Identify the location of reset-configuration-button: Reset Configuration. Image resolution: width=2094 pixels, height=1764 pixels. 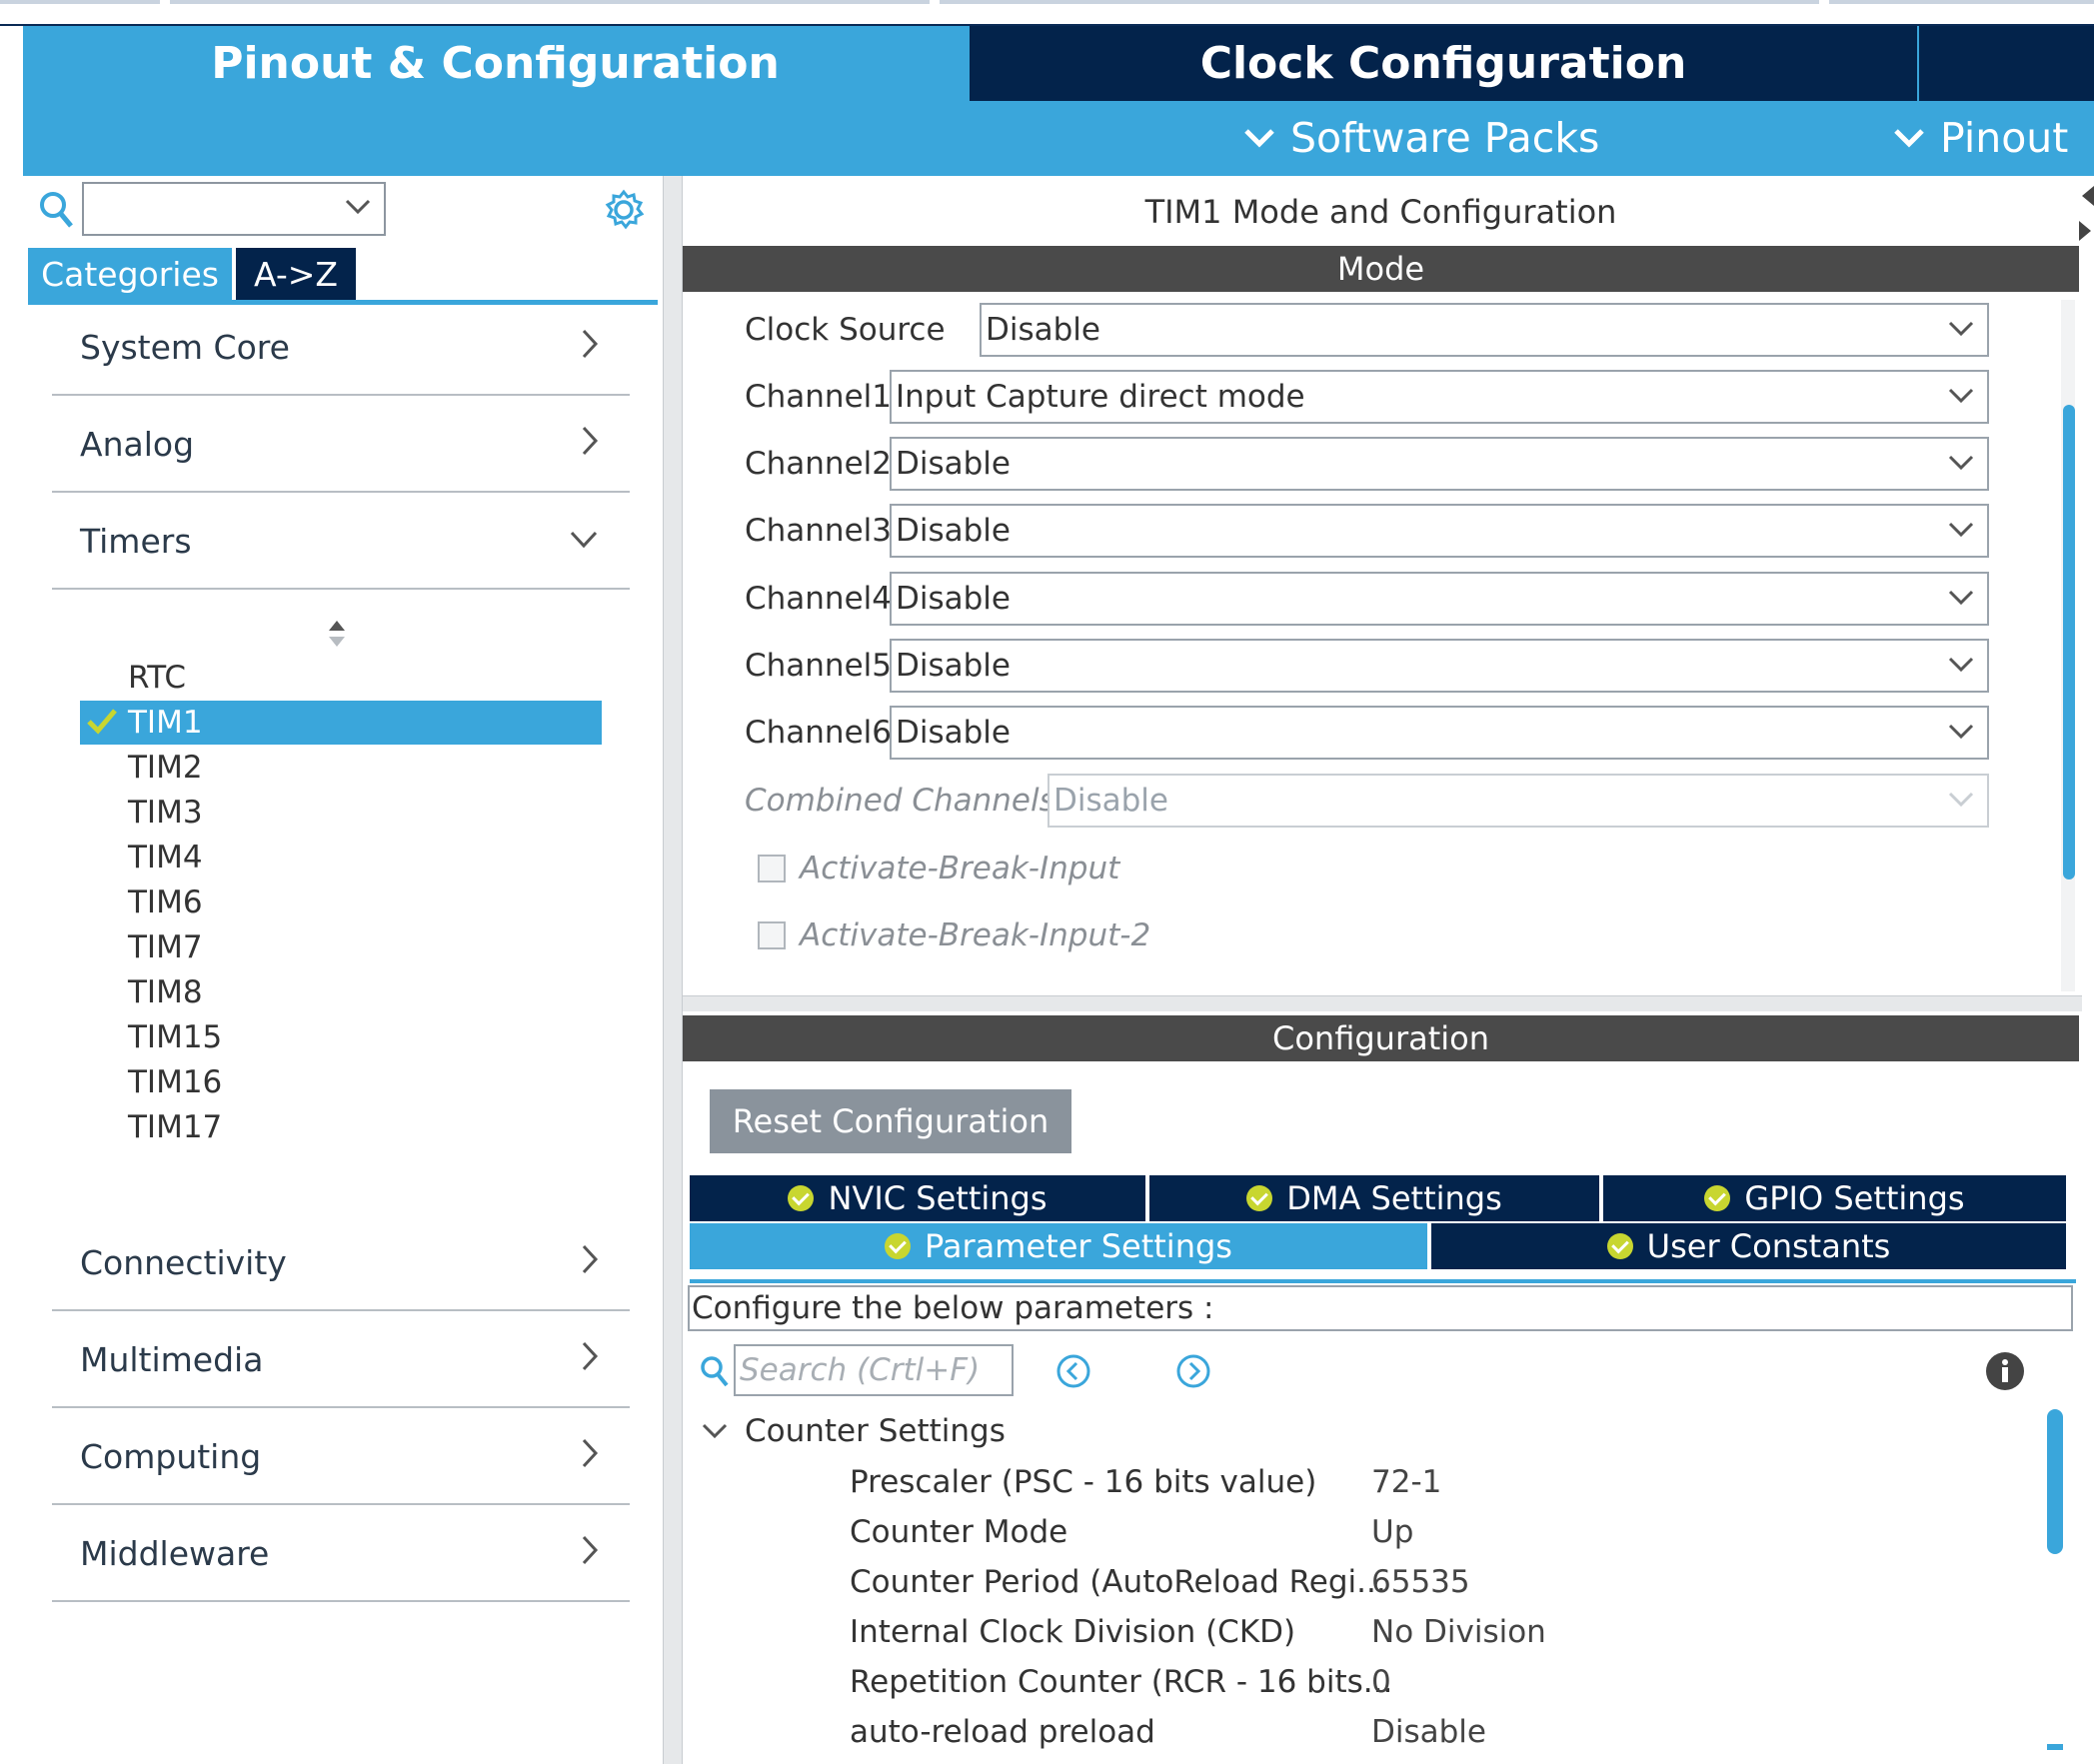
(890, 1121).